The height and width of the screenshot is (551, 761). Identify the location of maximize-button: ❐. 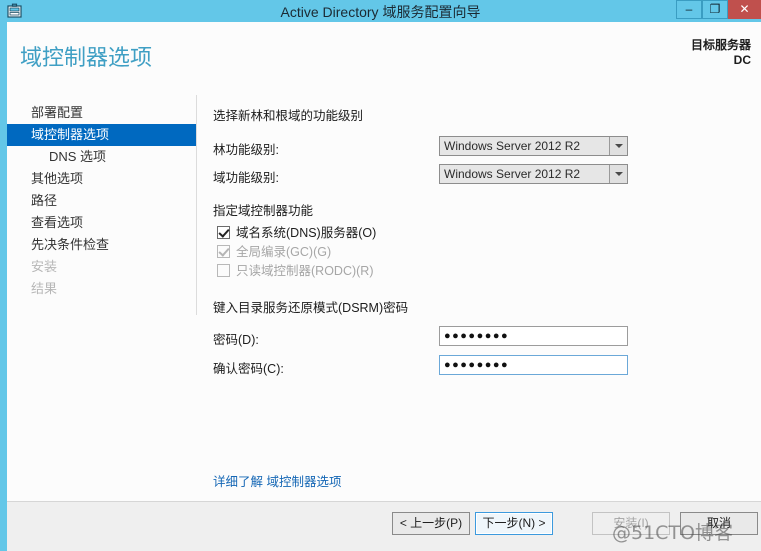
(715, 9).